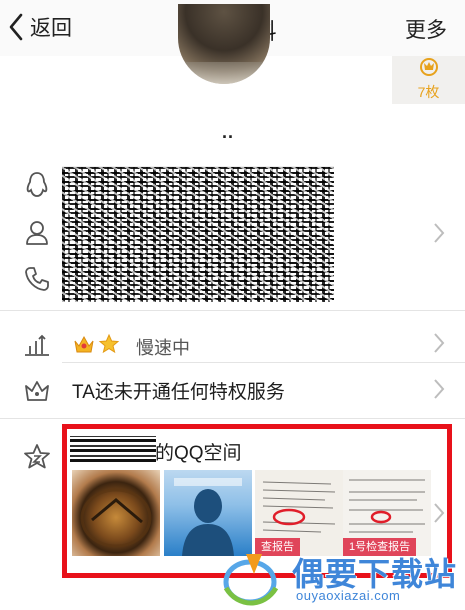 This screenshot has width=465, height=610. I want to click on medal-badge: 7枚, so click(428, 80).